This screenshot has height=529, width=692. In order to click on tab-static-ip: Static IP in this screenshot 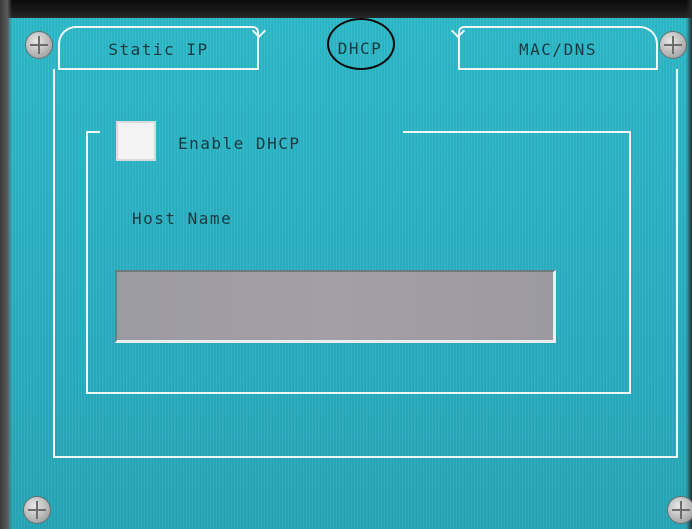, I will do `click(158, 48)`.